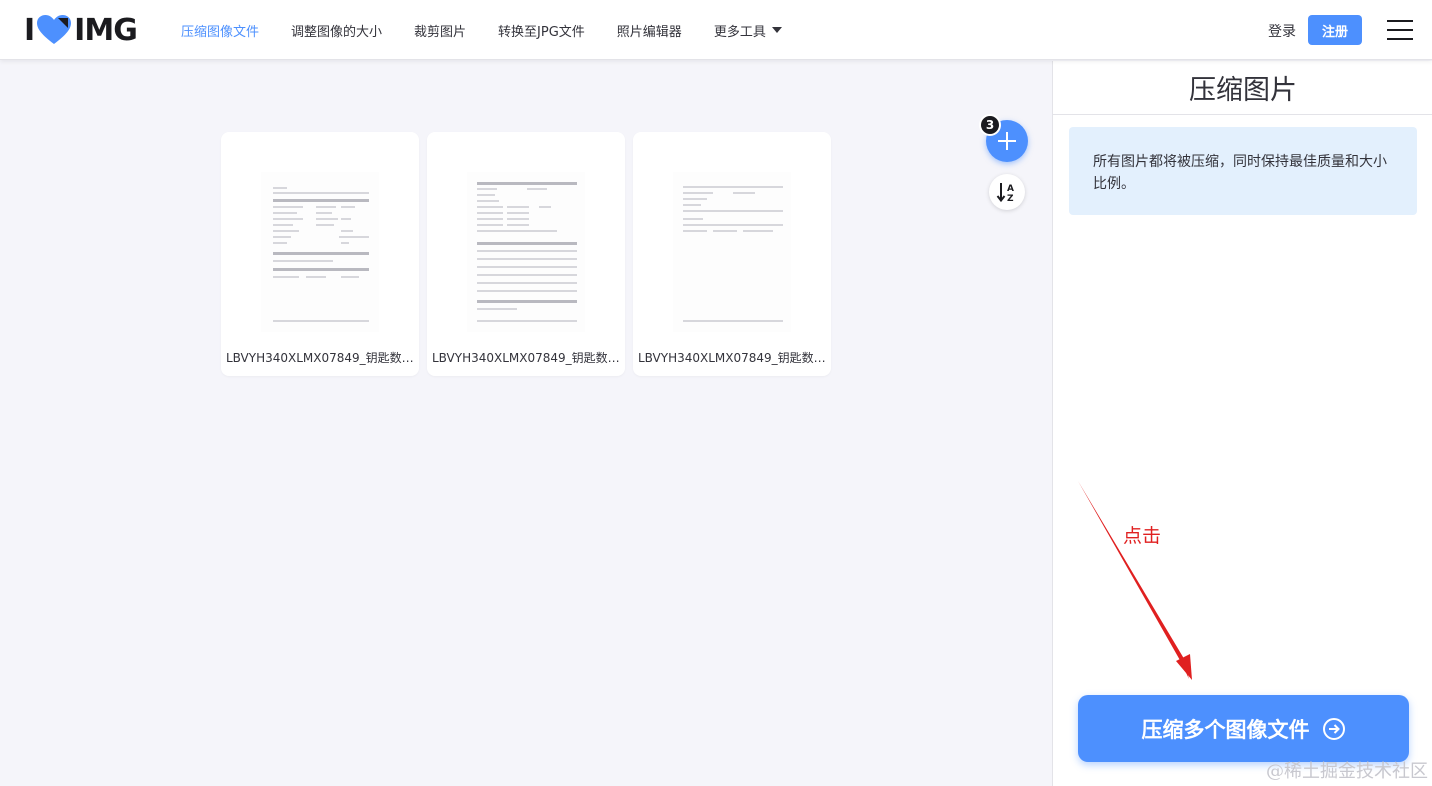 The width and height of the screenshot is (1432, 786). What do you see at coordinates (440, 30) in the screenshot?
I see `nav-crop-image: 裁剪图片` at bounding box center [440, 30].